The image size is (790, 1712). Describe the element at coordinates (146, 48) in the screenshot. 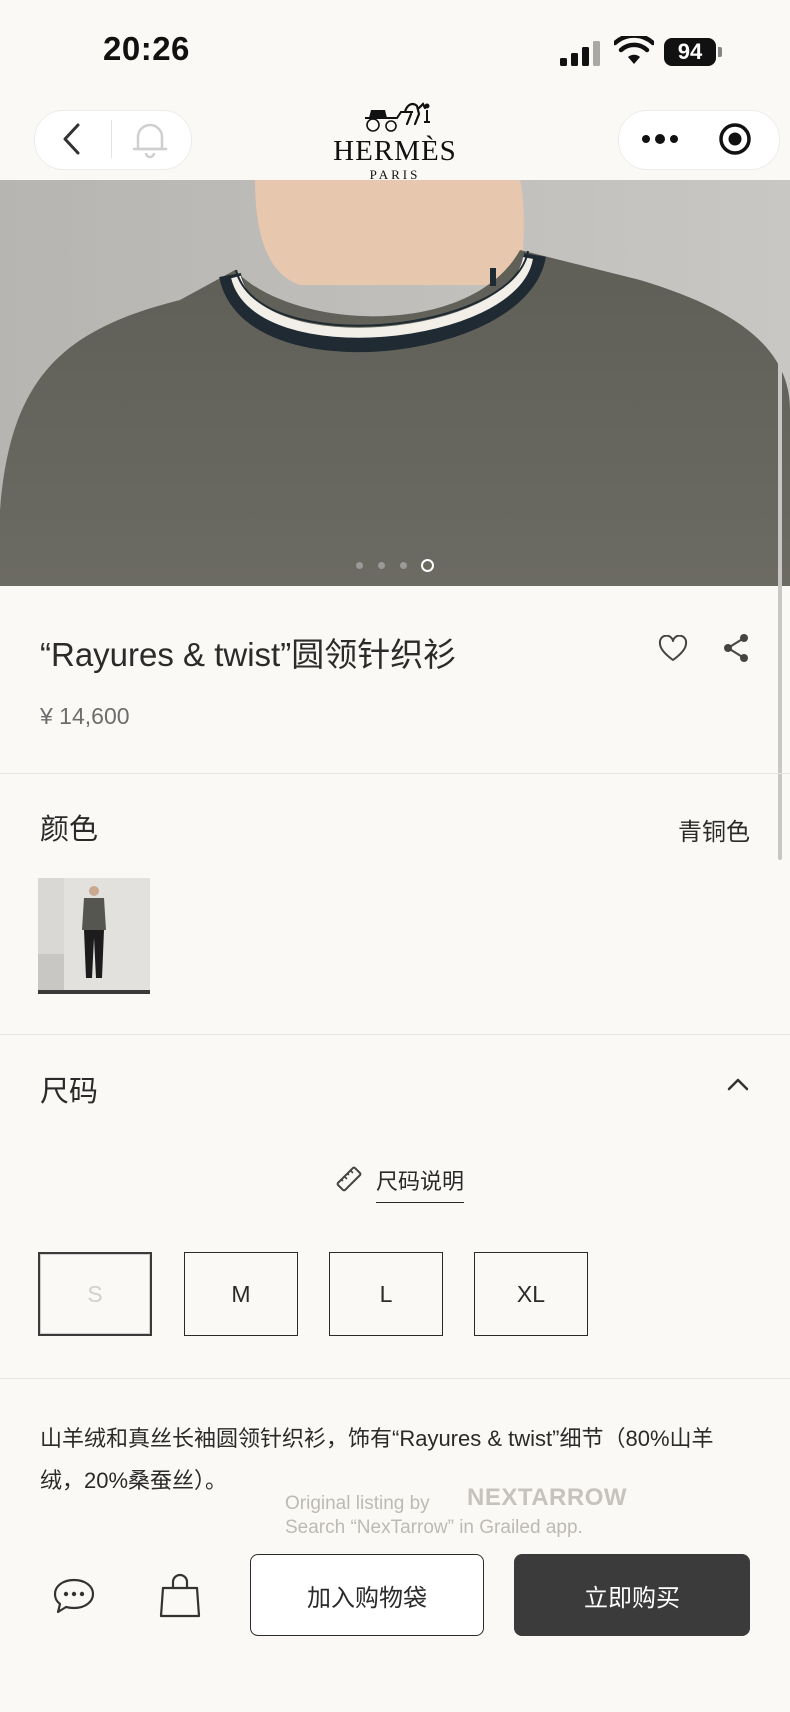

I see `status-time: 20:26` at that location.